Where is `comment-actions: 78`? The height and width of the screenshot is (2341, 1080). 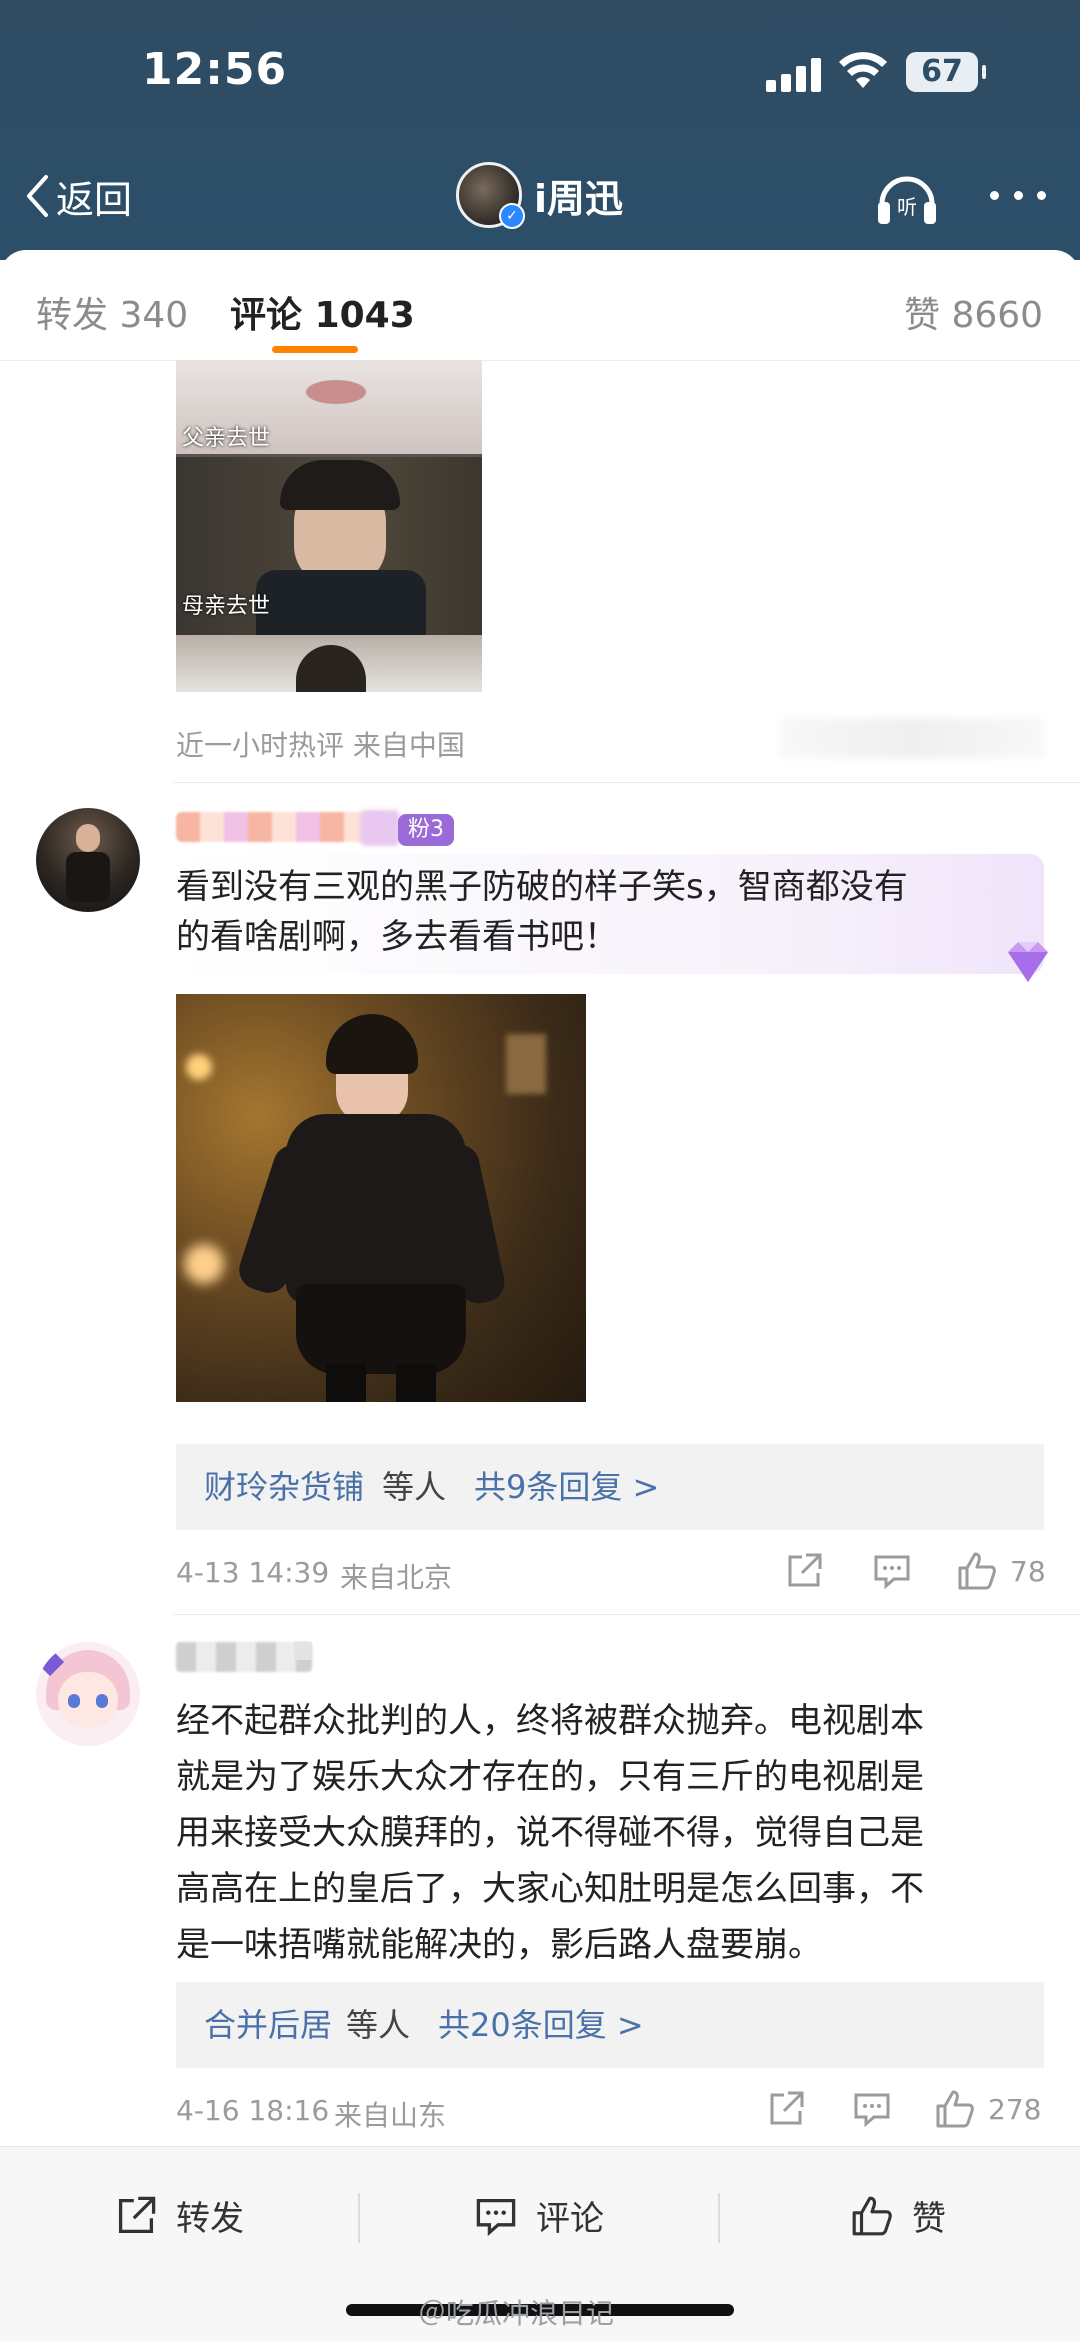 comment-actions: 78 is located at coordinates (915, 1571).